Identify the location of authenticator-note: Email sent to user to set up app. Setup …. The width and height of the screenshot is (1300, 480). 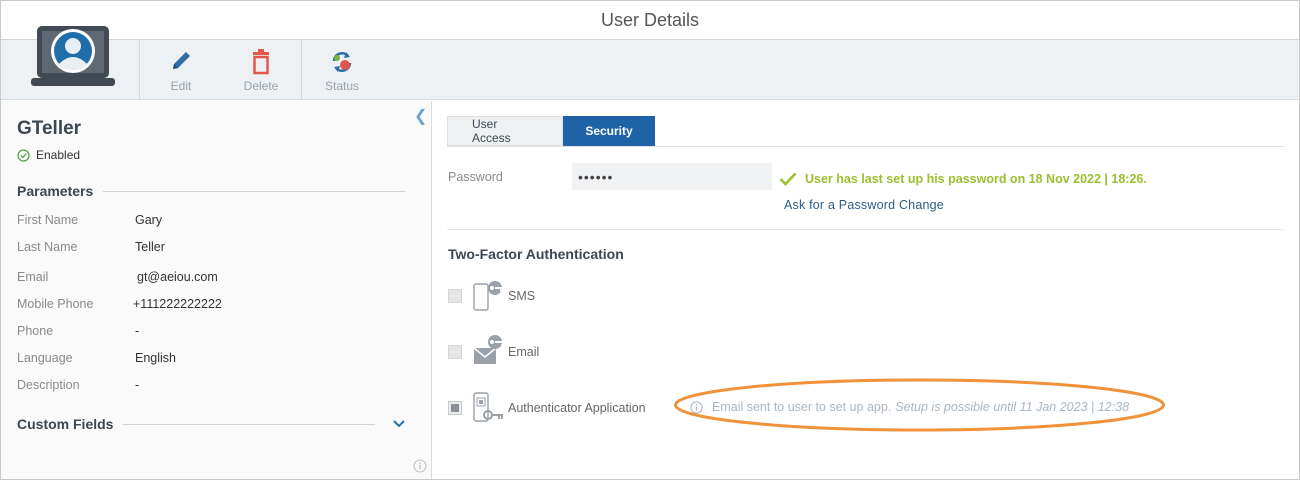
(909, 407).